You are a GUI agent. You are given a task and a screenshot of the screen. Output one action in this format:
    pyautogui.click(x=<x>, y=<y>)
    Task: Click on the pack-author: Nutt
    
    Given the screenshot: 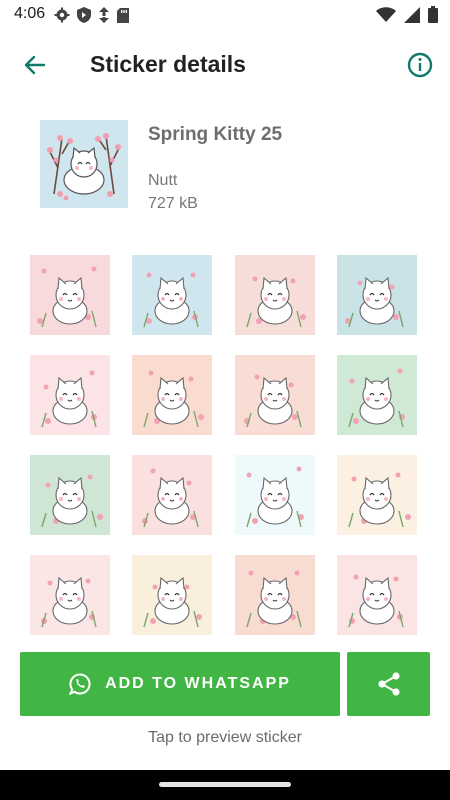 What is the action you would take?
    pyautogui.click(x=163, y=180)
    